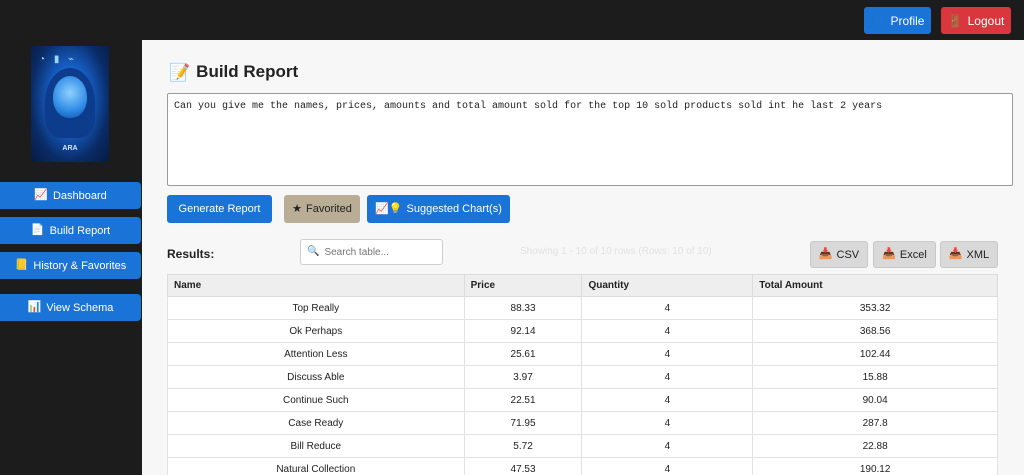 This screenshot has height=475, width=1024. I want to click on table-row: Ok Perhaps 92.14 4 368.56, so click(582, 331).